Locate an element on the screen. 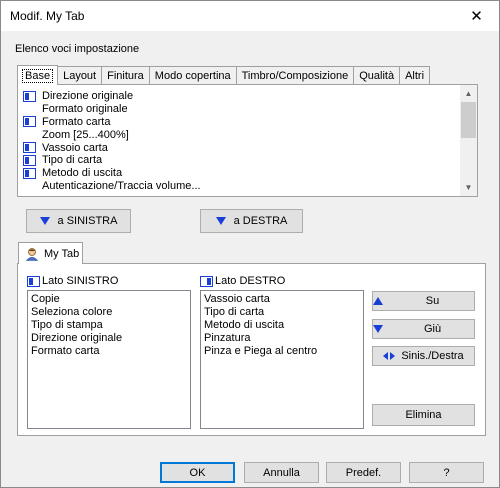 The width and height of the screenshot is (500, 488). swap-sides-button: Sinis./Destra is located at coordinates (423, 356).